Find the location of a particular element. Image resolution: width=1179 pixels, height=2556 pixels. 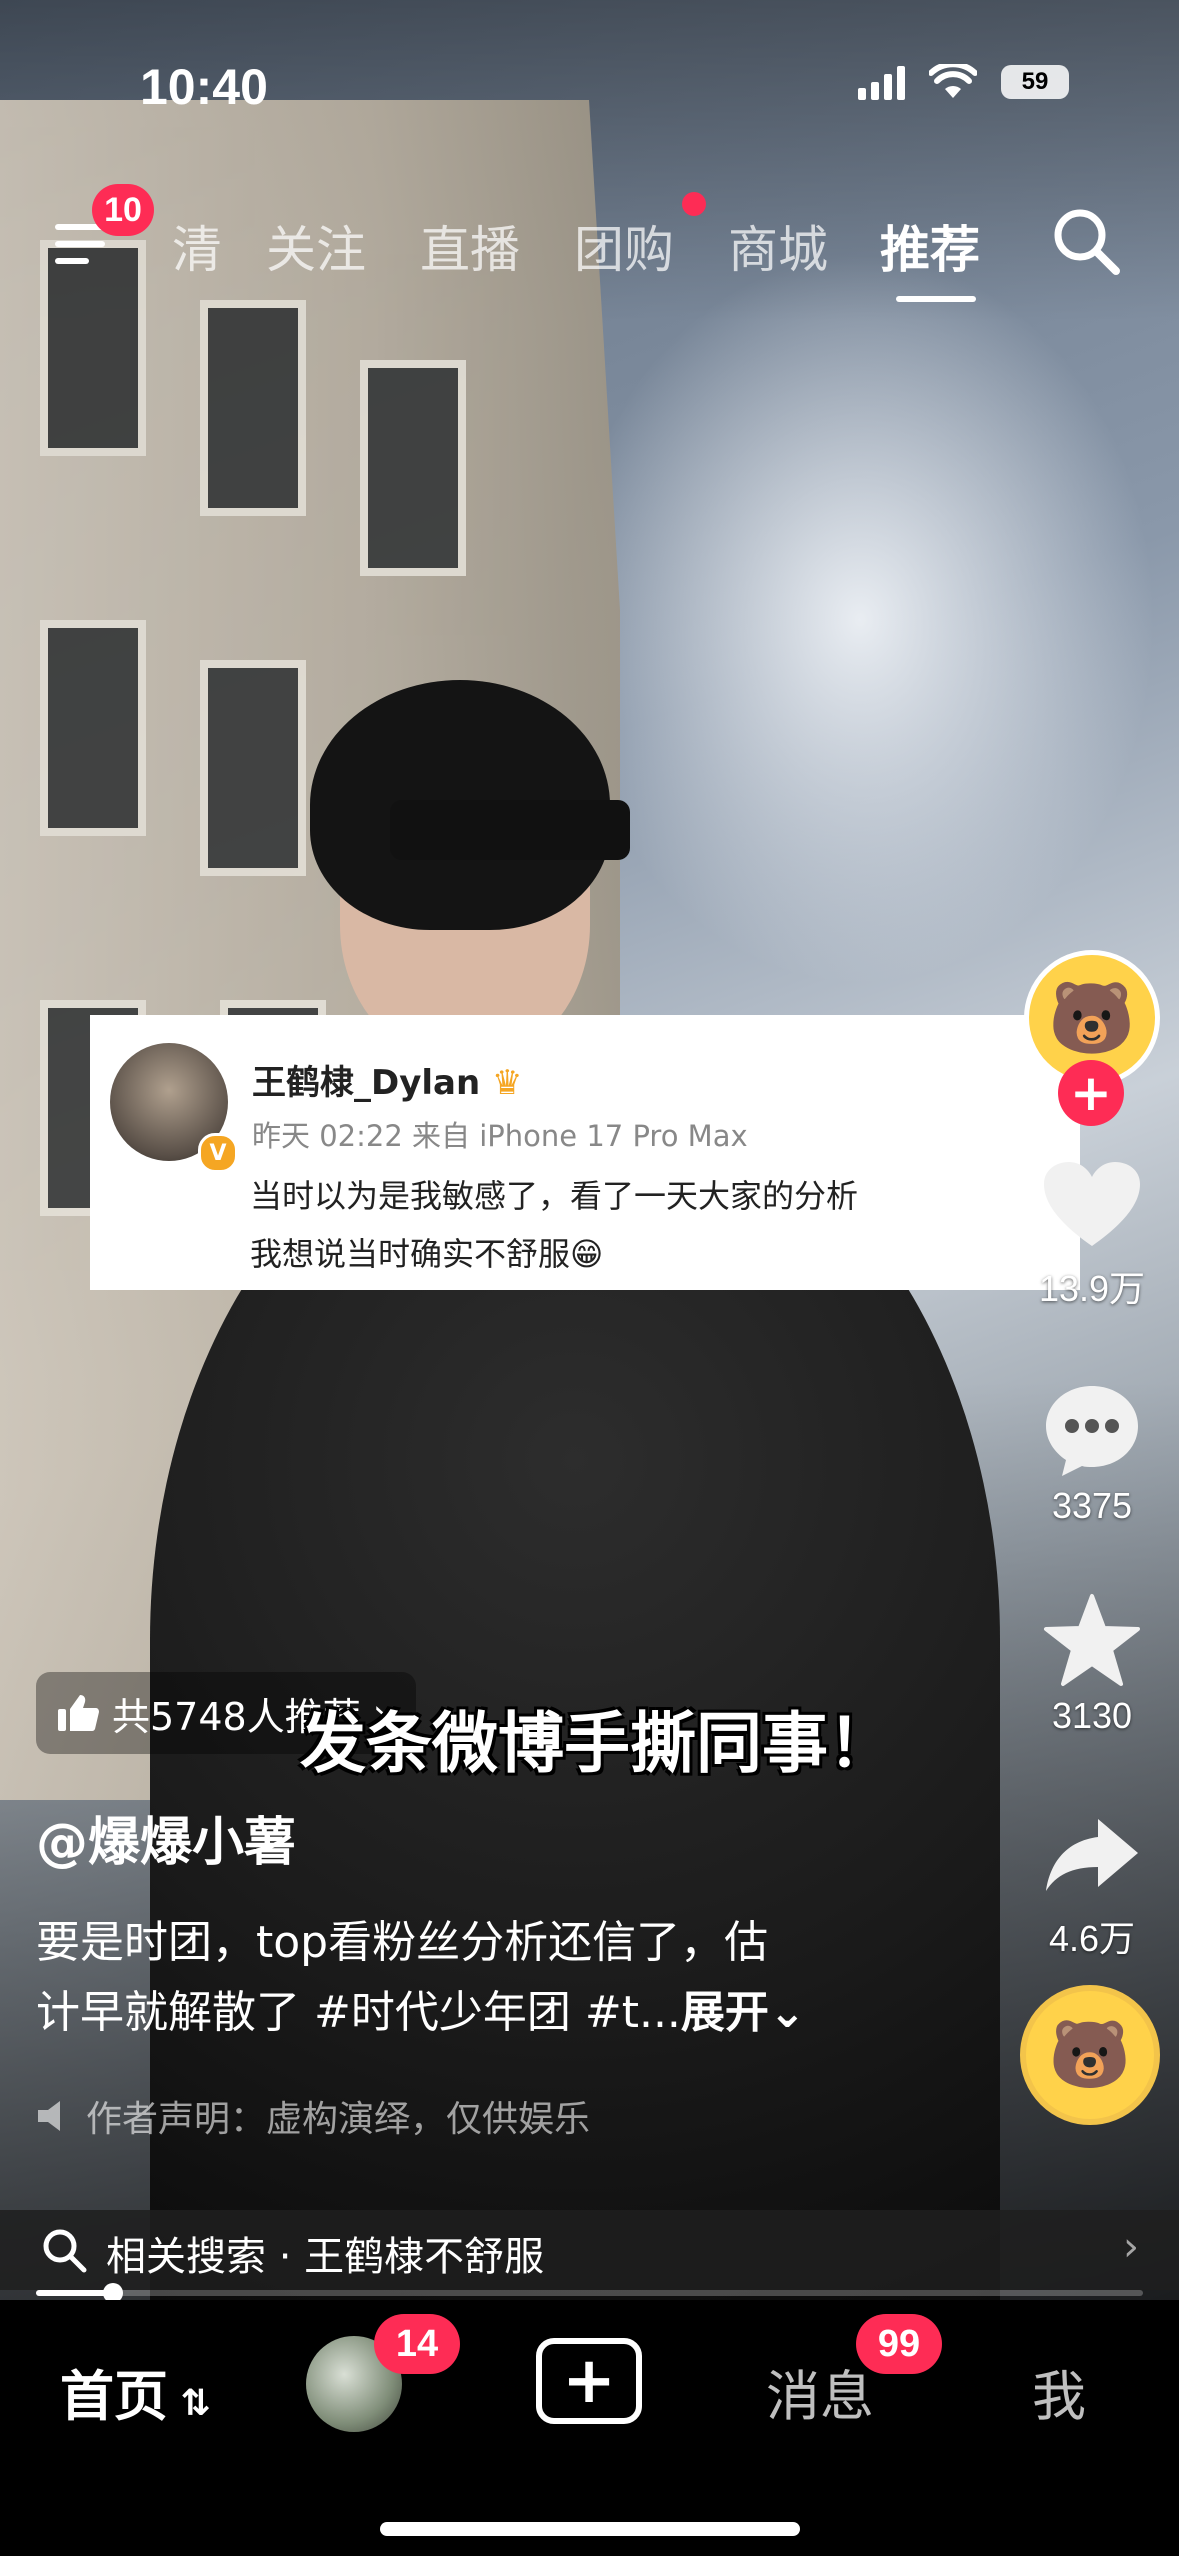

related-search-bar: 相关搜索 · 王鹤棣不舒服 › is located at coordinates (589, 2250).